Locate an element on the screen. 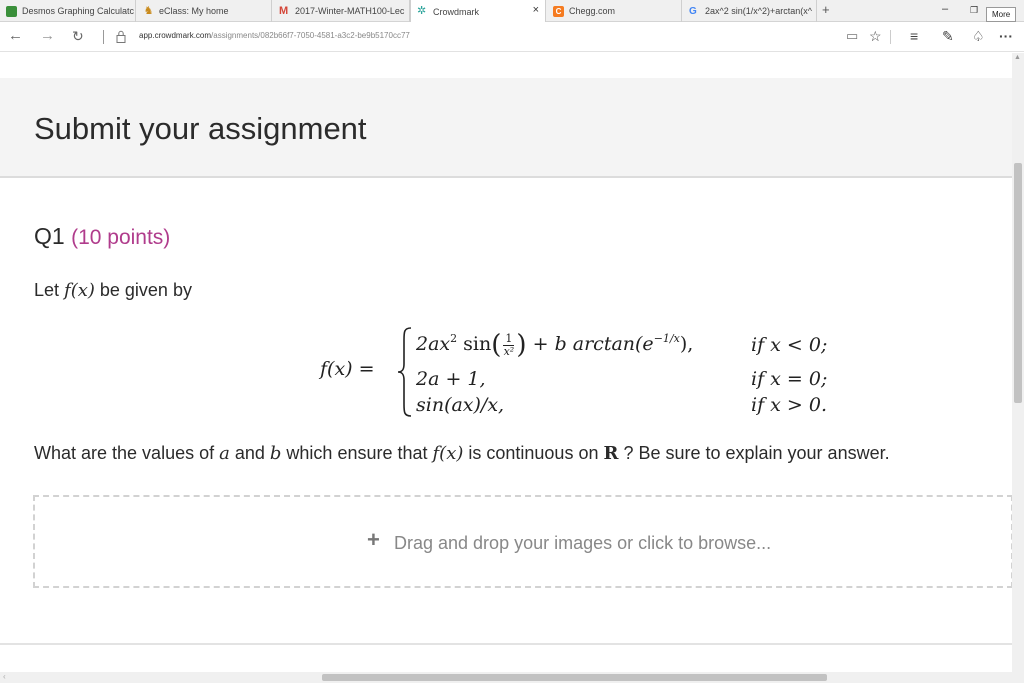 This screenshot has width=1024, height=683. vertical-scrollbar: ▲ is located at coordinates (1018, 368).